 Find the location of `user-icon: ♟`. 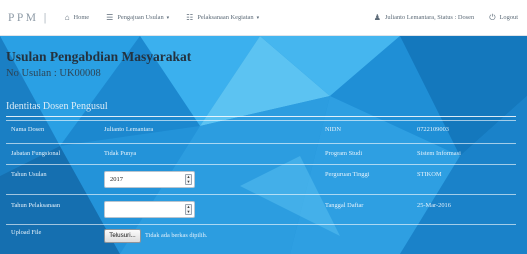

user-icon: ♟ is located at coordinates (377, 17).